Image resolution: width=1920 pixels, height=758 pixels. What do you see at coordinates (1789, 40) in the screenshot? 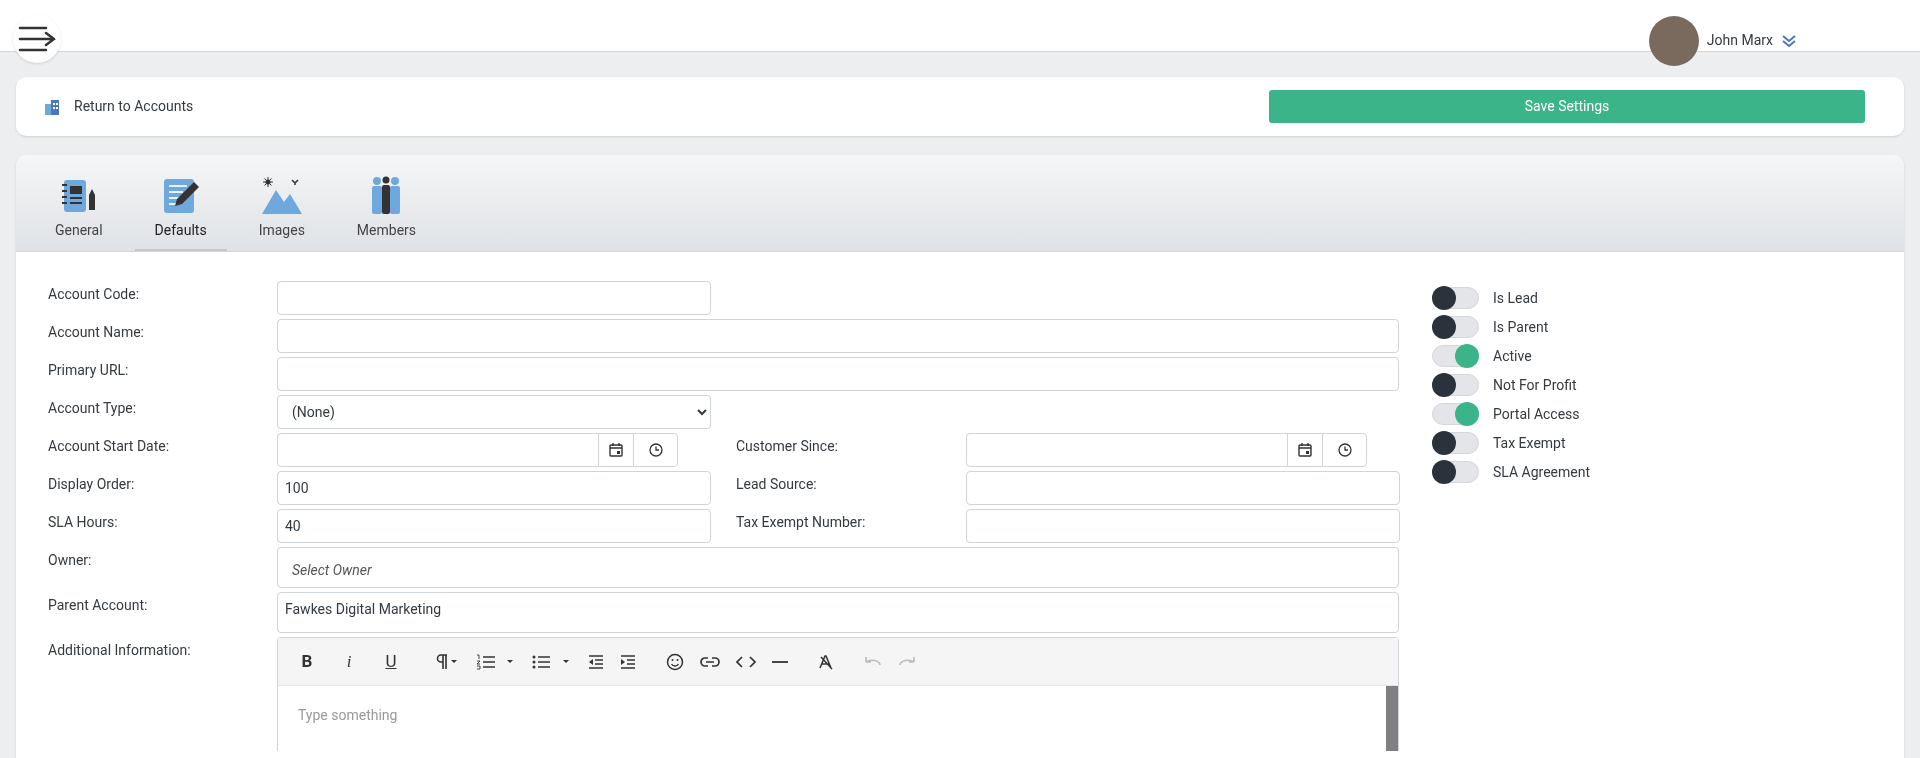
I see `chevron-down-icon` at bounding box center [1789, 40].